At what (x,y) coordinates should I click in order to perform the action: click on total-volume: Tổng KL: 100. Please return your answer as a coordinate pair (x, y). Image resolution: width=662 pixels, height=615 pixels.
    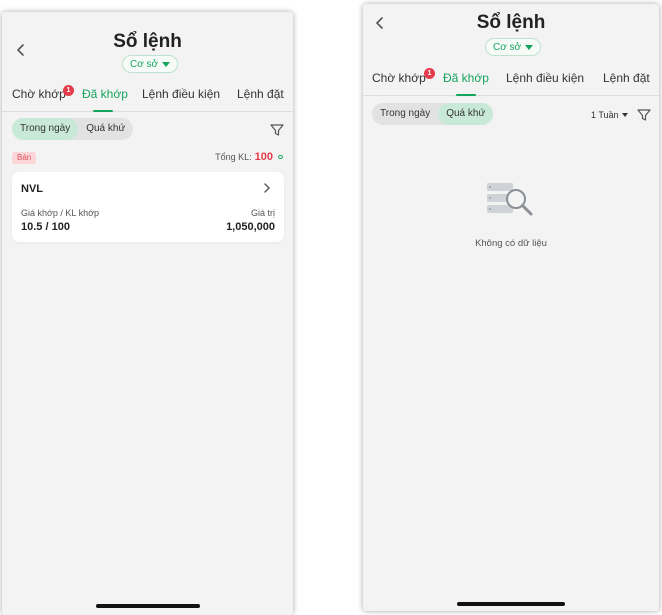
    Looking at the image, I should click on (249, 157).